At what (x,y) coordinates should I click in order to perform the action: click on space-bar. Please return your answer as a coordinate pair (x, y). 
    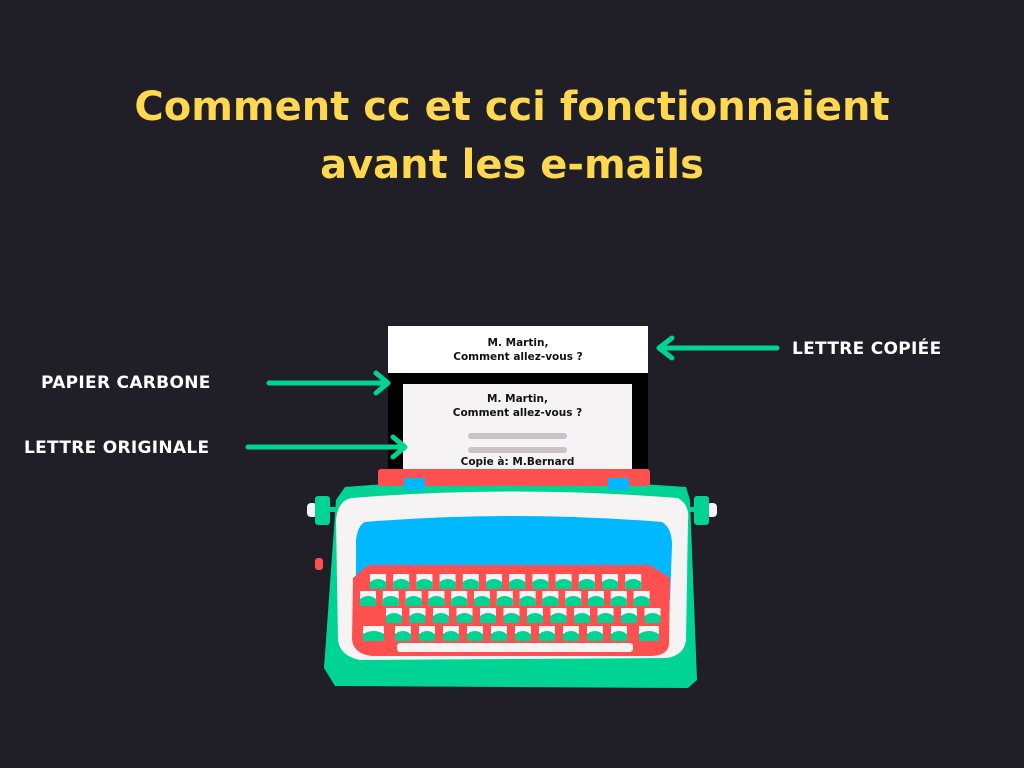
    Looking at the image, I should click on (515, 647).